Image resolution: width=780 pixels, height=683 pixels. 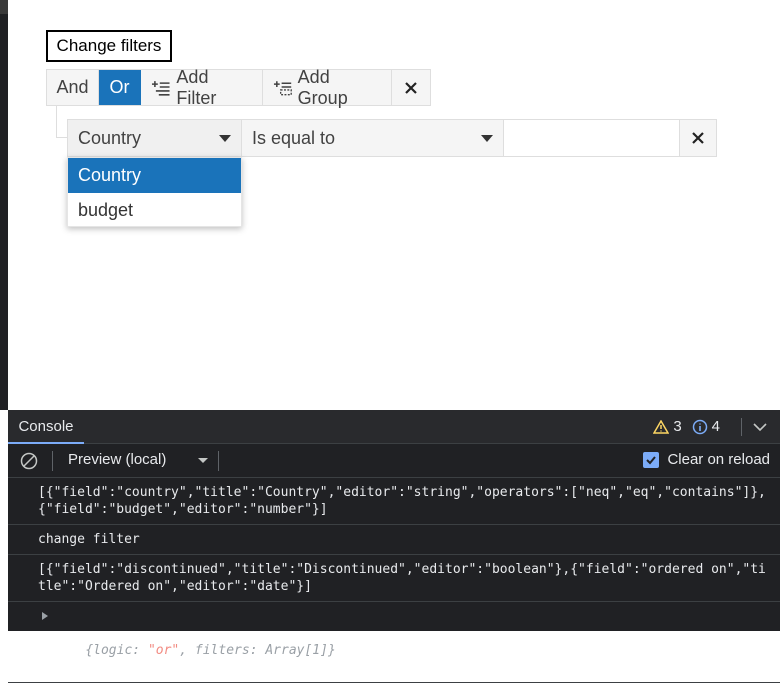 I want to click on issue-counts: 3 4, so click(x=686, y=426).